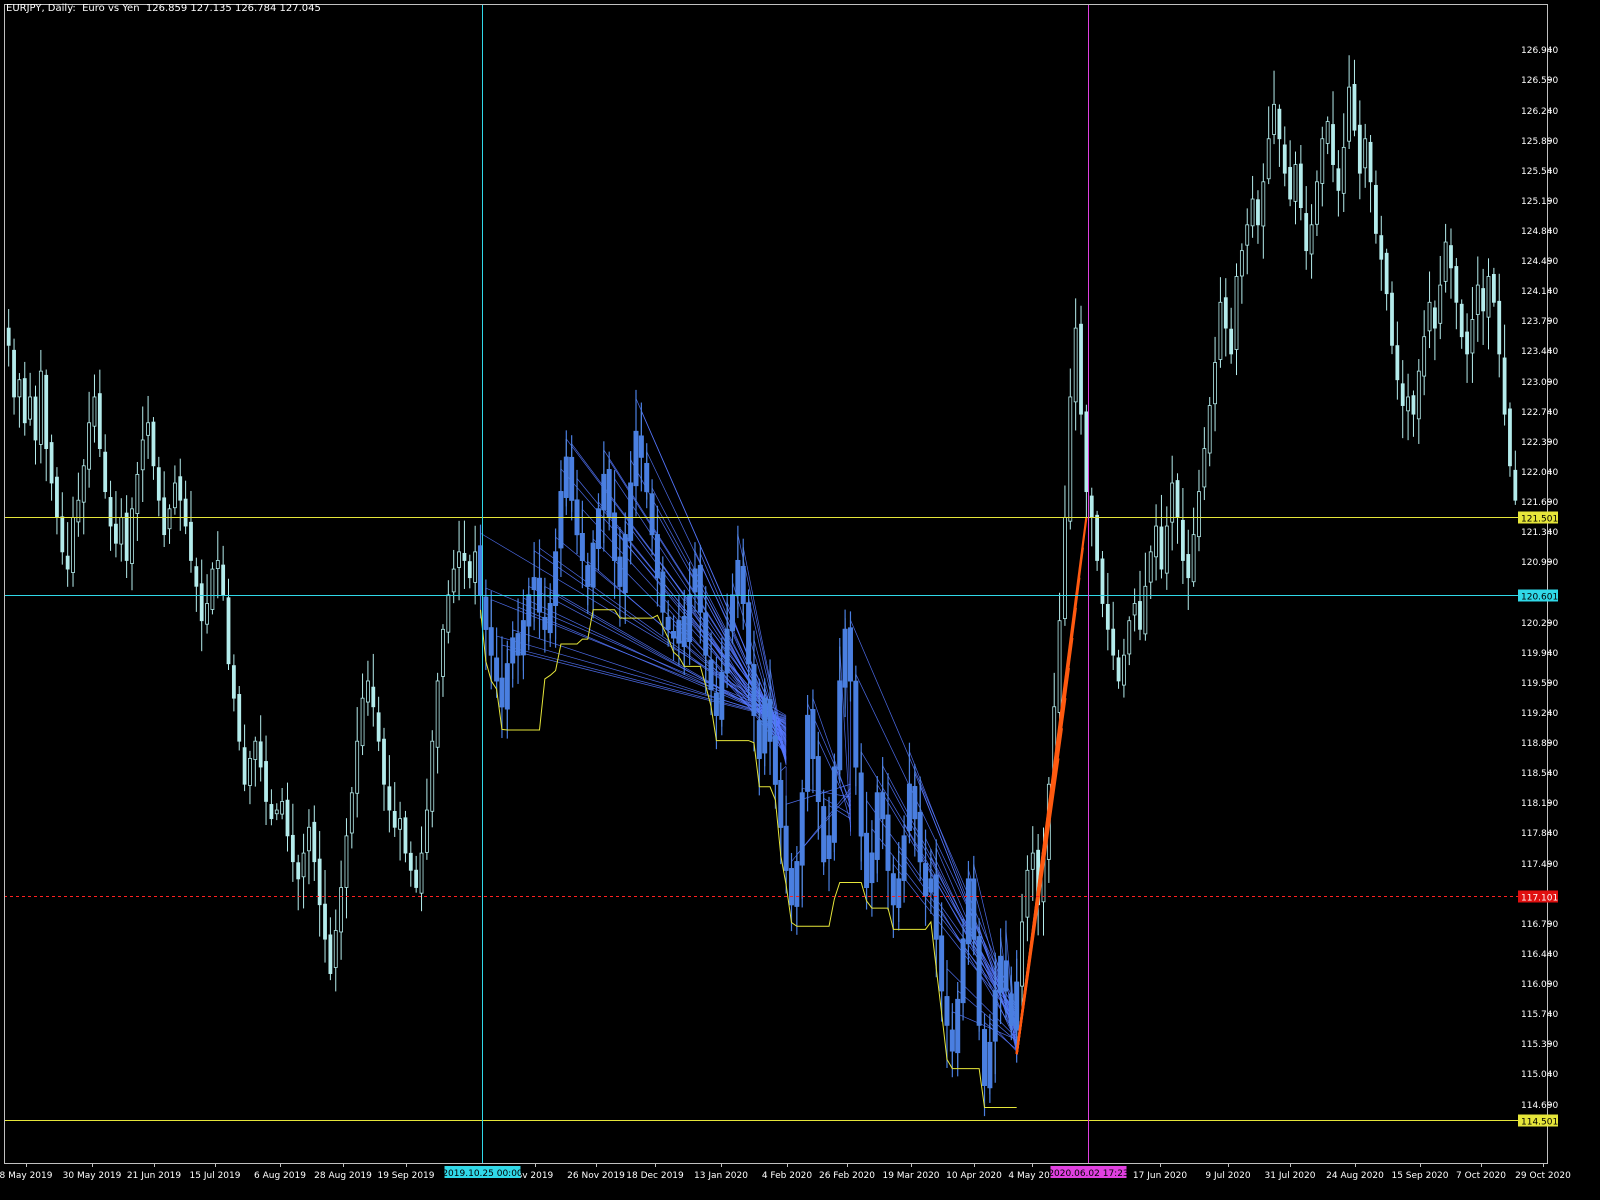 This screenshot has height=1200, width=1600. Describe the element at coordinates (1539, 172) in the screenshot. I see `price-tick-label: 125.540` at that location.